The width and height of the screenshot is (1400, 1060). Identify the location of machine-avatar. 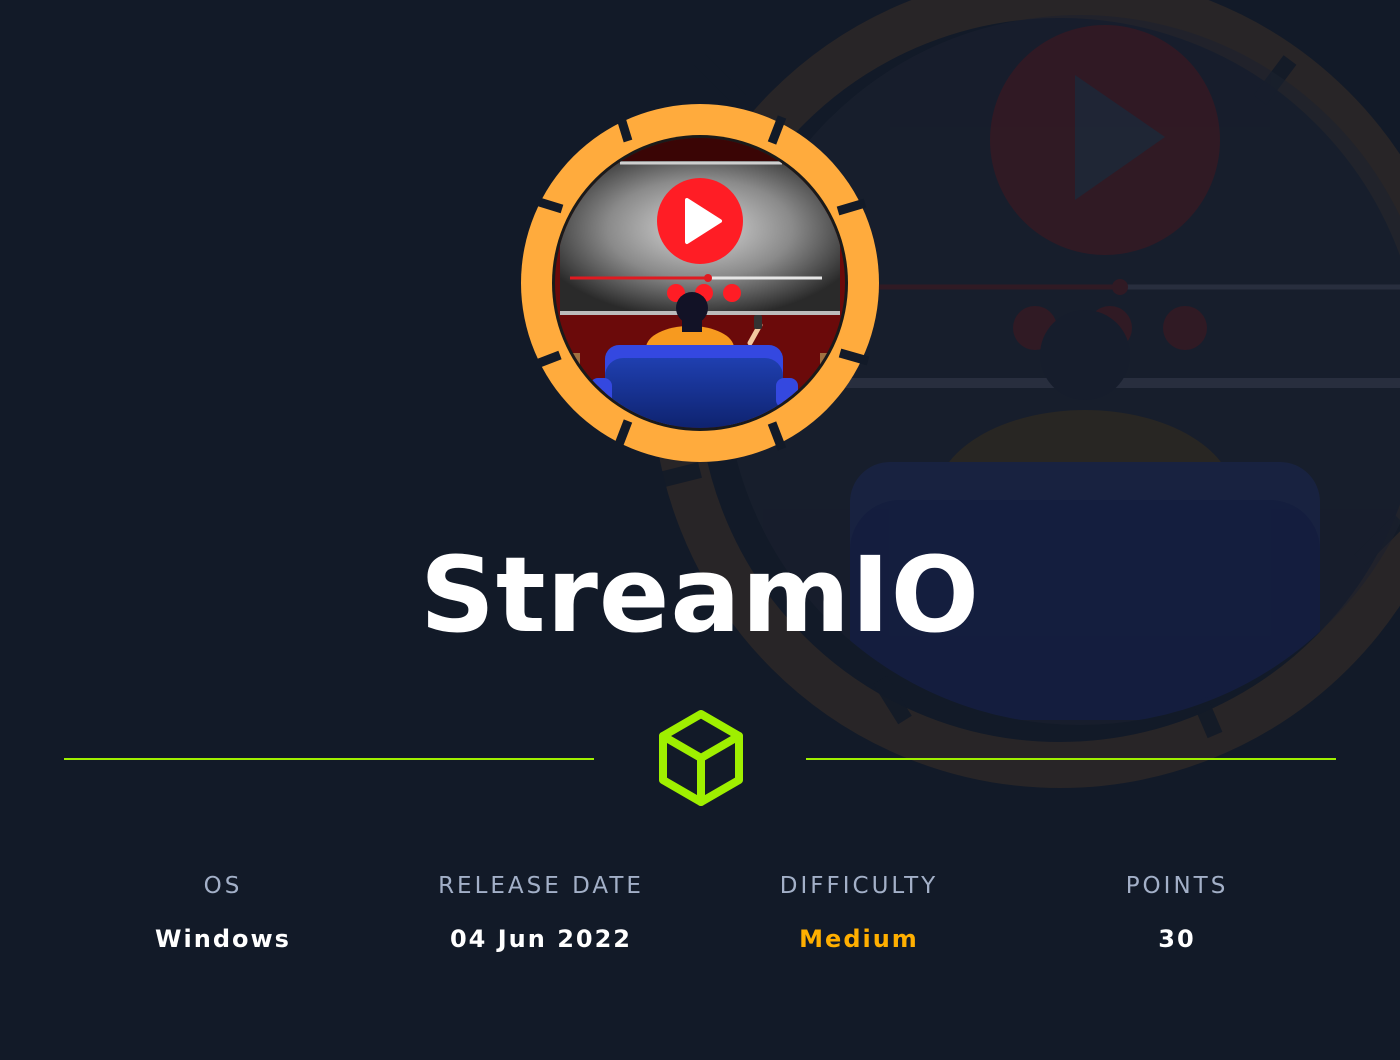
(700, 283).